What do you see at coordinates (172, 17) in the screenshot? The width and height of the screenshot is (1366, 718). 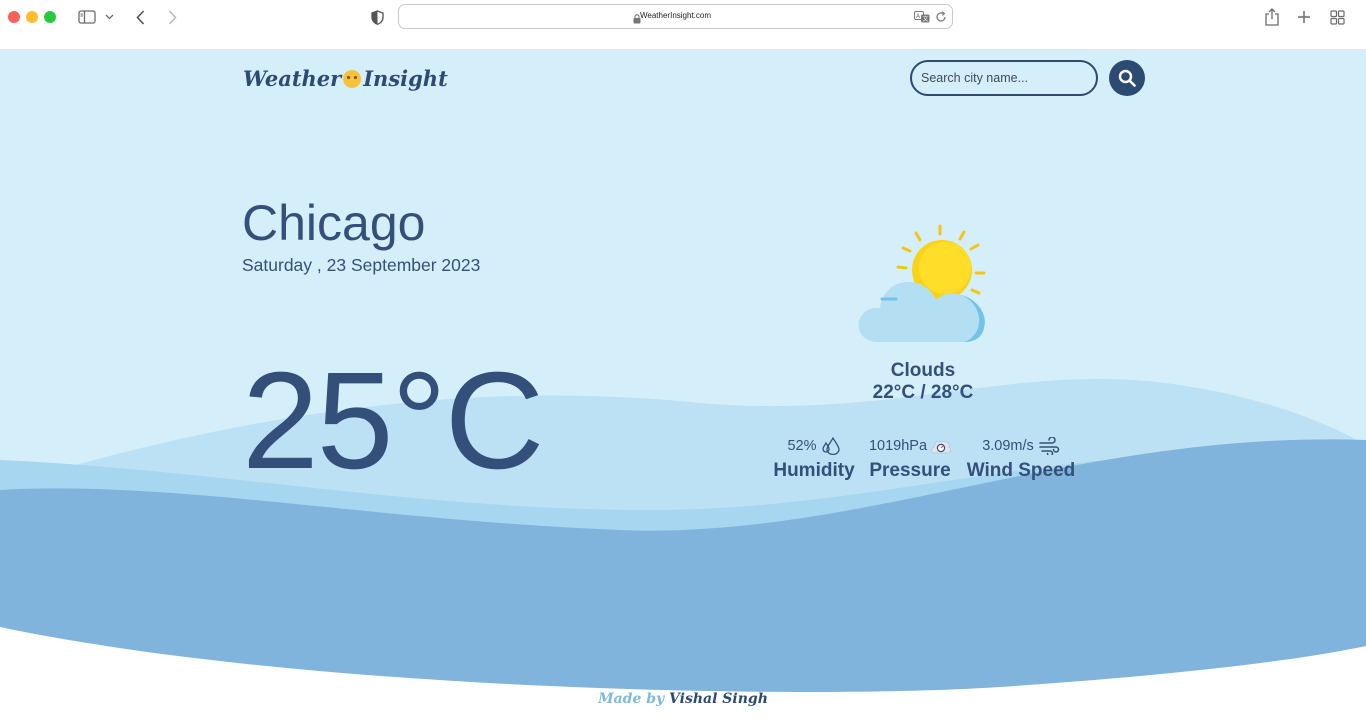 I see `forward-icon` at bounding box center [172, 17].